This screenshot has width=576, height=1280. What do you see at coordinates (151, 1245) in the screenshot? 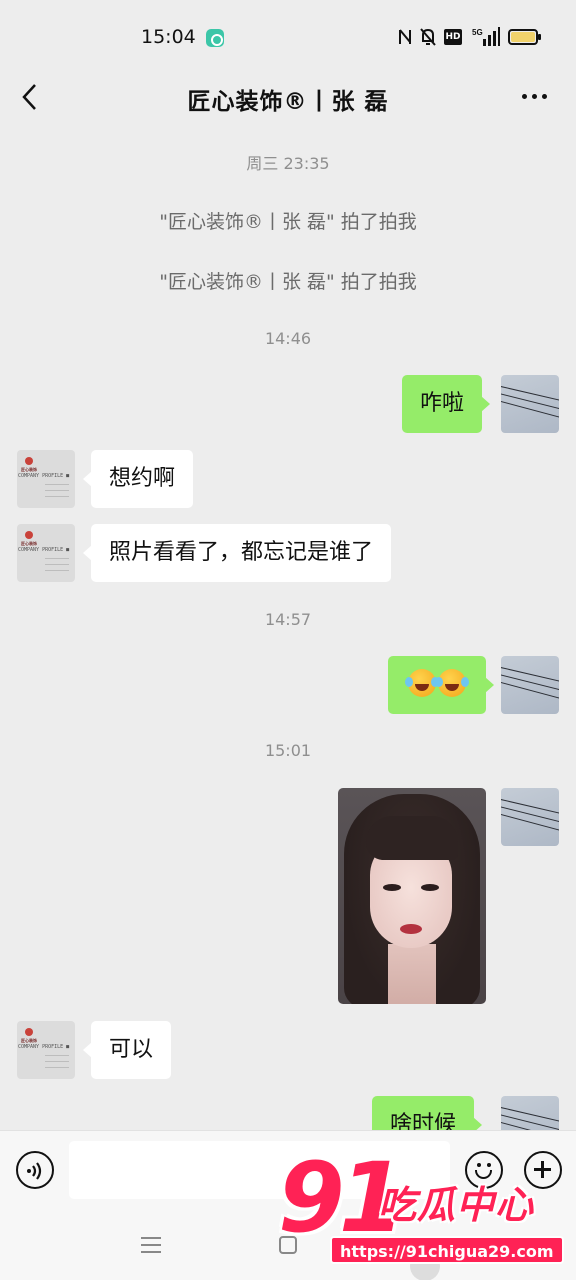
I see `nav-recents-button` at bounding box center [151, 1245].